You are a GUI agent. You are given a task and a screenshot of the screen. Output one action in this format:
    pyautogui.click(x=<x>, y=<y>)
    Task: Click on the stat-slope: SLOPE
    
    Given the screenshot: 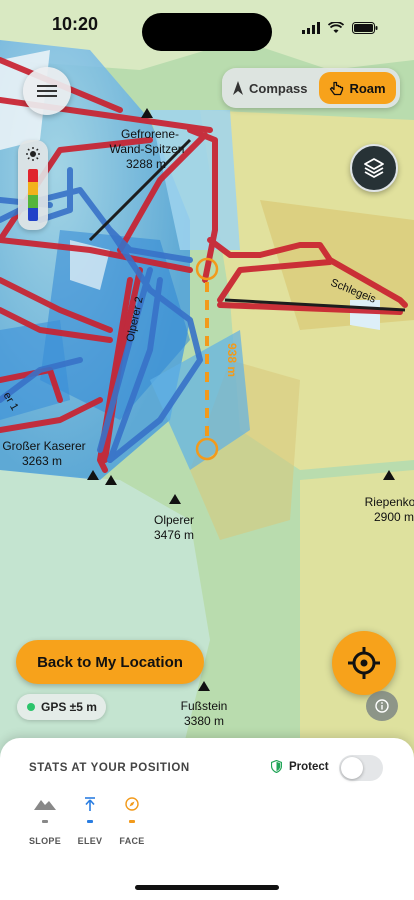 What is the action you would take?
    pyautogui.click(x=45, y=821)
    